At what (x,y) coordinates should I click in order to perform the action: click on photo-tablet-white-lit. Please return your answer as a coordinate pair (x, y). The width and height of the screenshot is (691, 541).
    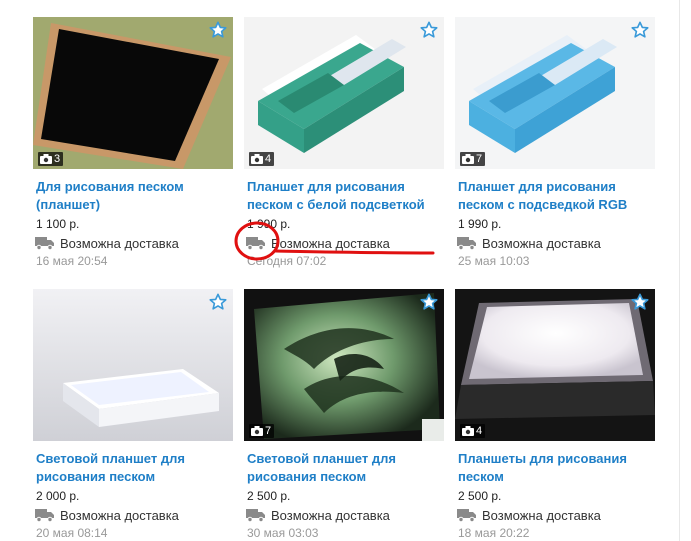
    Looking at the image, I should click on (133, 365).